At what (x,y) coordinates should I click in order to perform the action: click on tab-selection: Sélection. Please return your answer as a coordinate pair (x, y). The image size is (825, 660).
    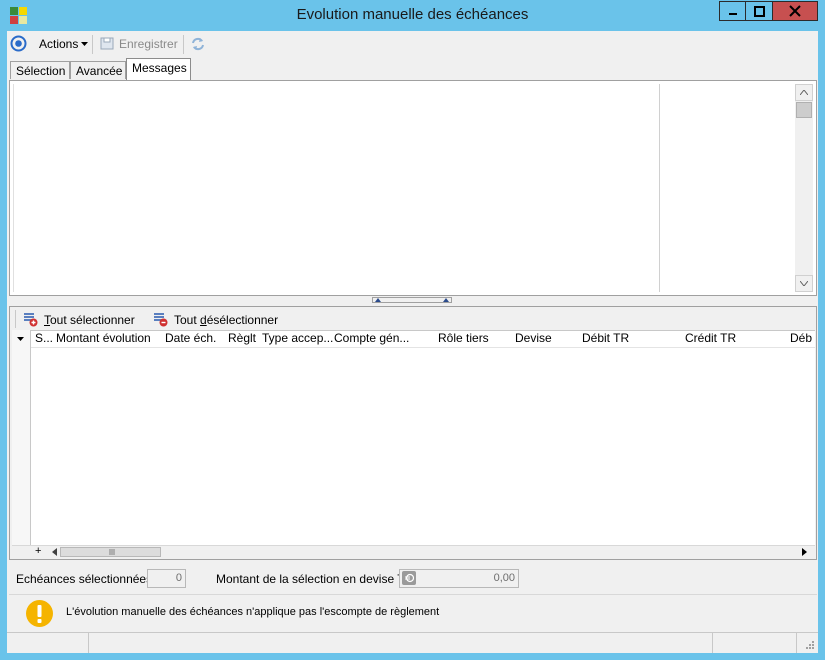
    Looking at the image, I should click on (40, 70).